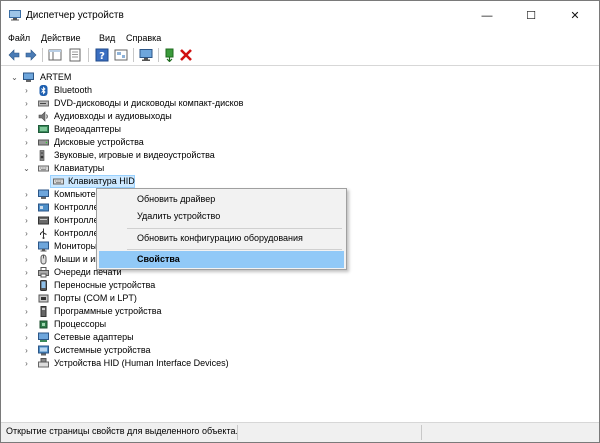 The image size is (600, 443). What do you see at coordinates (300, 55) in the screenshot?
I see `toolbar: ?` at bounding box center [300, 55].